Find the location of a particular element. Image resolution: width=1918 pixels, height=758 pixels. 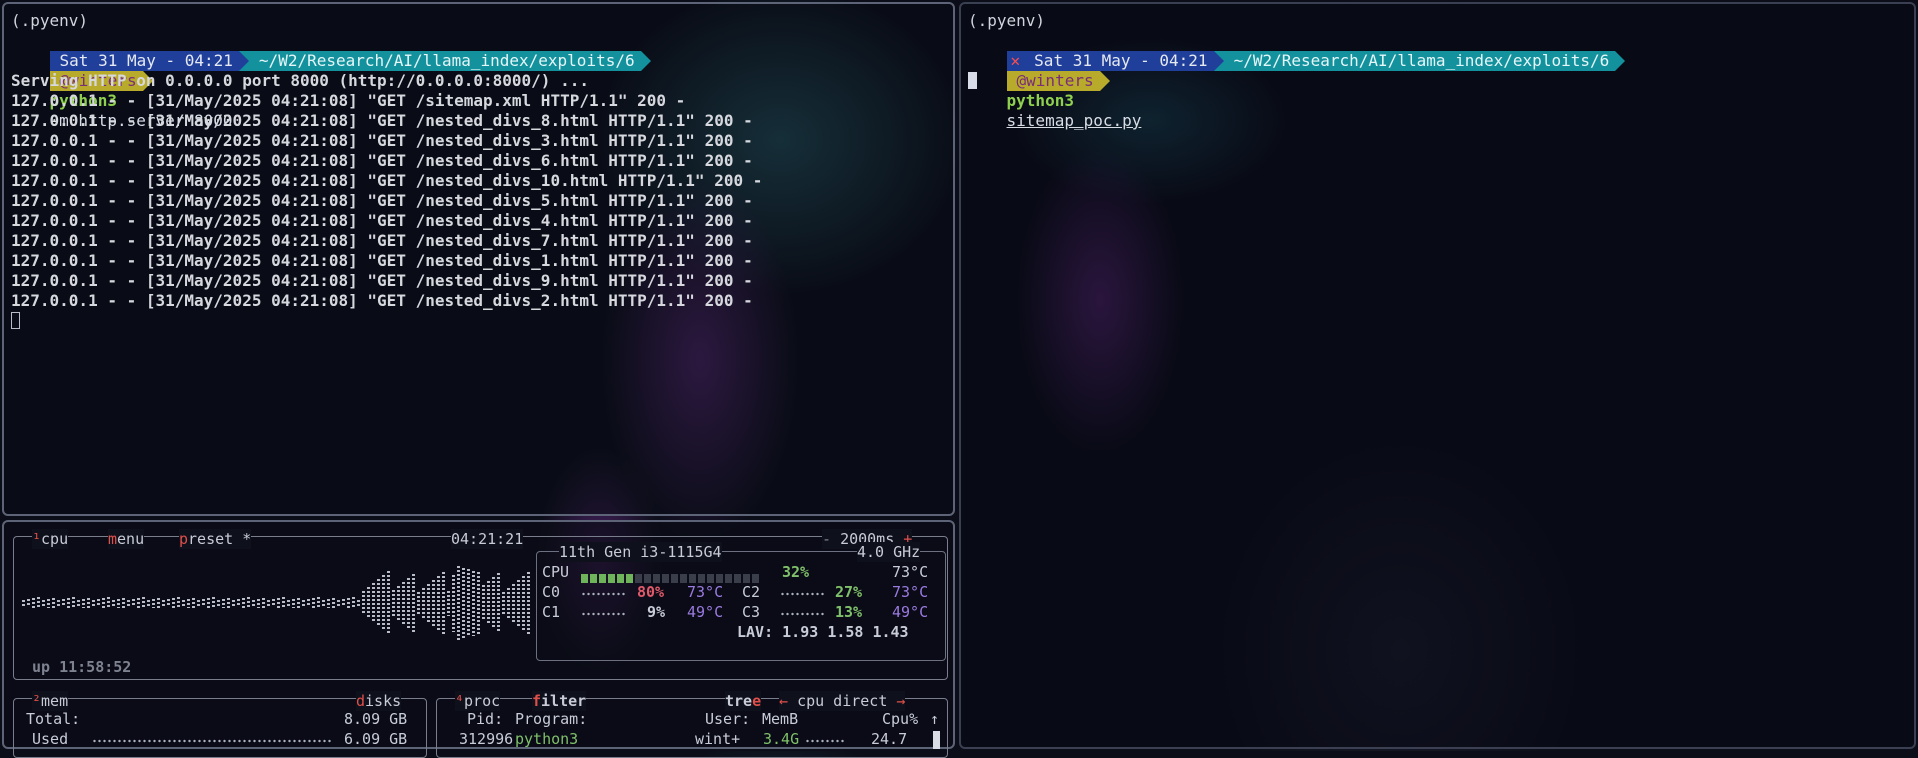

cpu-total-bar is located at coordinates (671, 575).